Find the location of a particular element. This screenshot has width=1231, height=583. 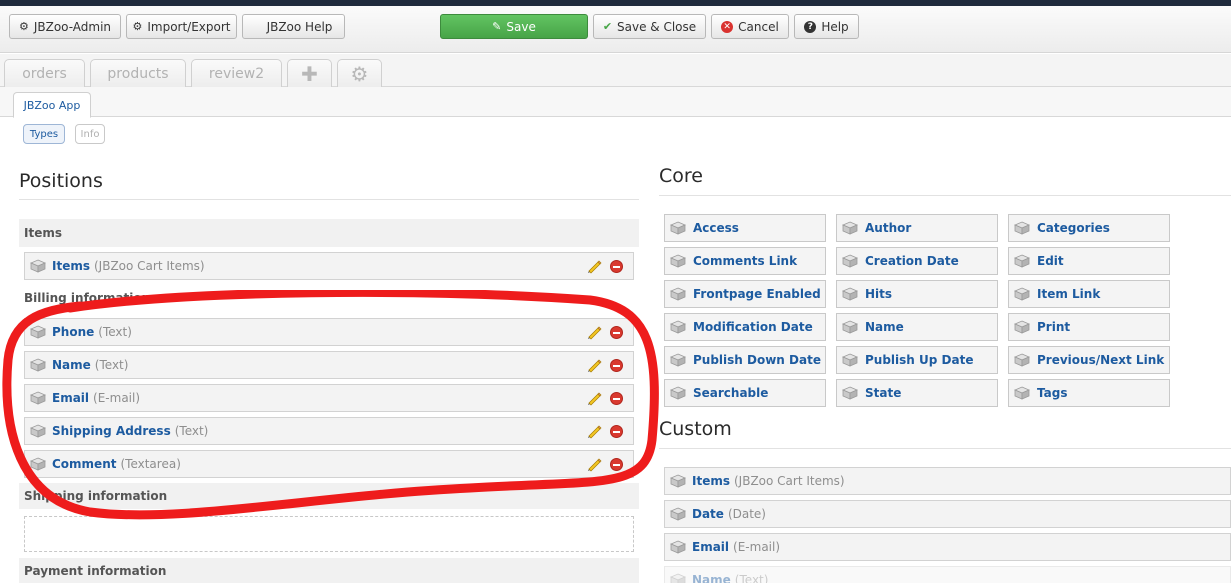

save-close-label: Save & Close is located at coordinates (657, 26).